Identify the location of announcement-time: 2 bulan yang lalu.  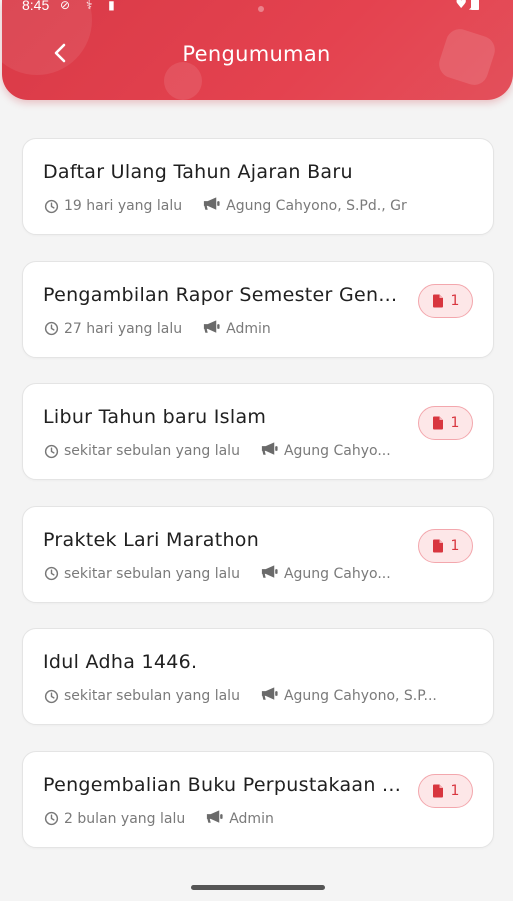
(125, 818).